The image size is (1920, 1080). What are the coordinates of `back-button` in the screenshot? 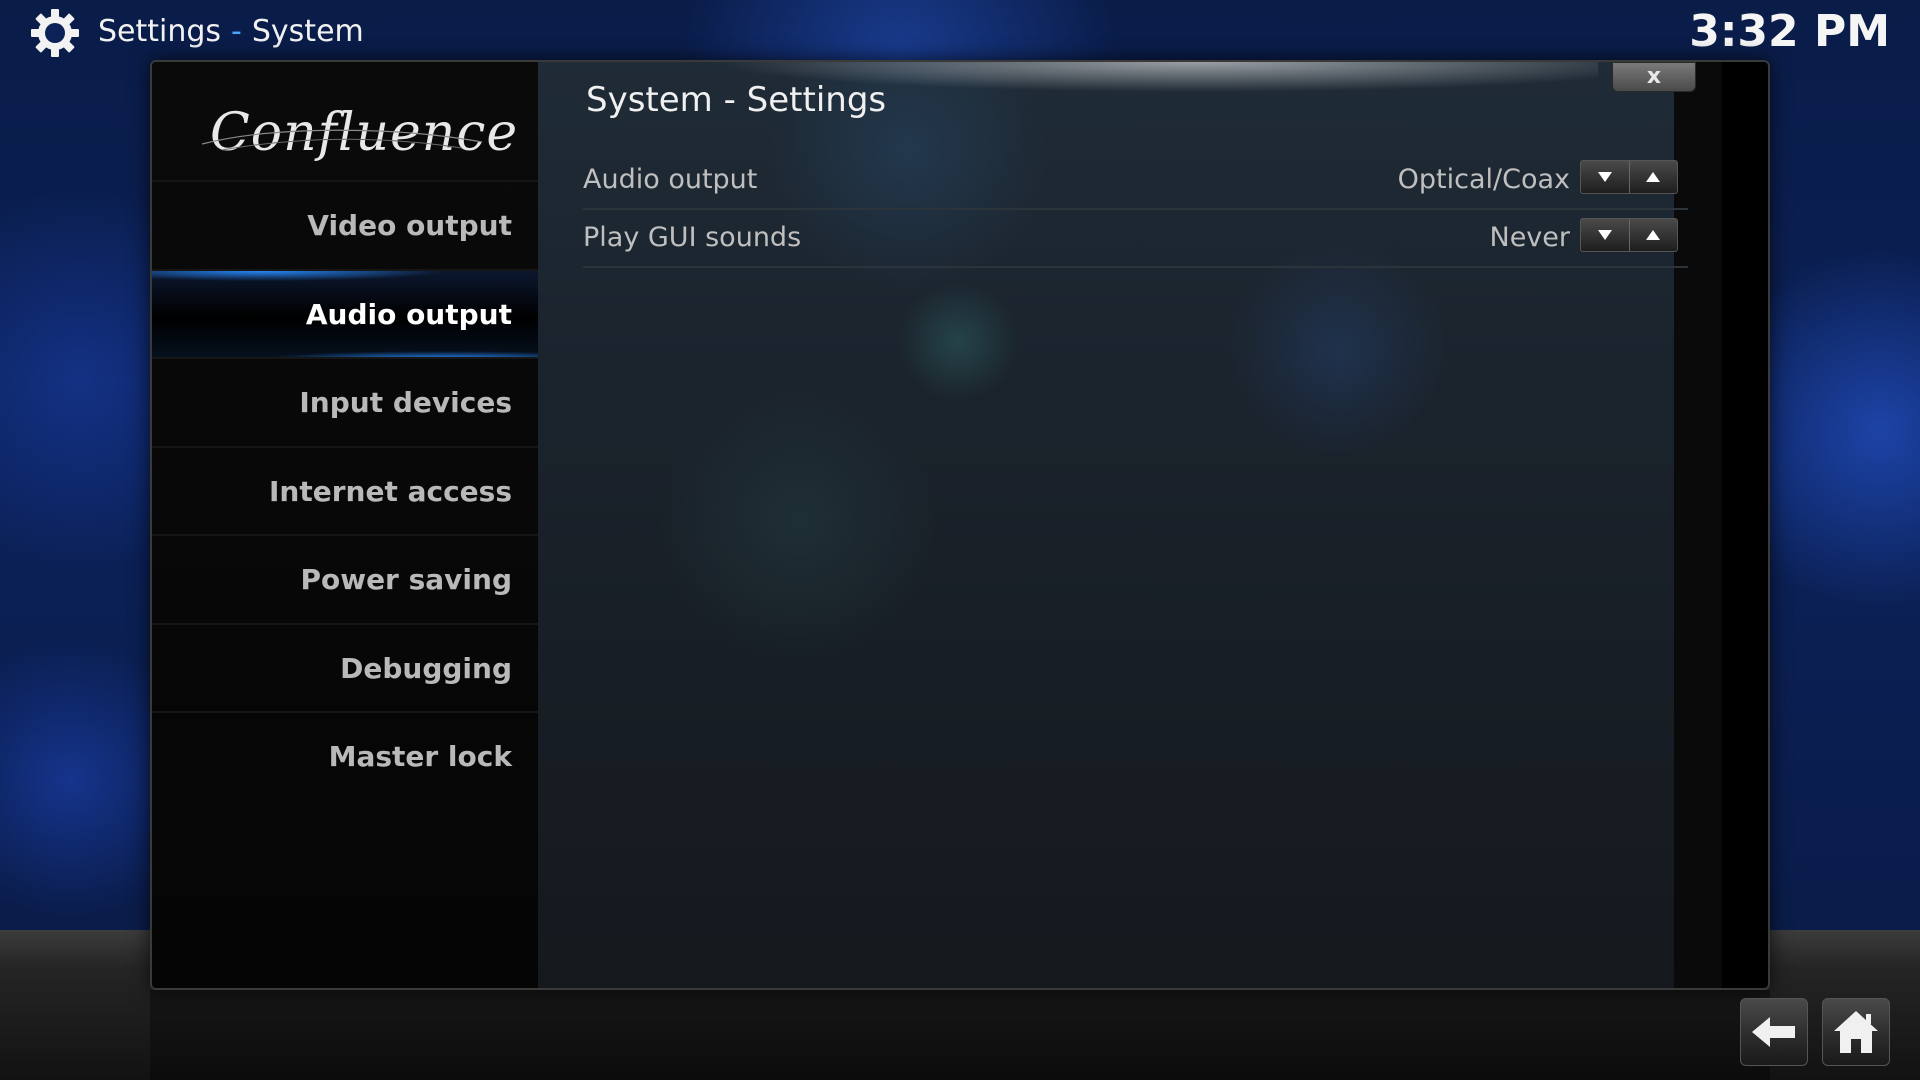 It's located at (1774, 1032).